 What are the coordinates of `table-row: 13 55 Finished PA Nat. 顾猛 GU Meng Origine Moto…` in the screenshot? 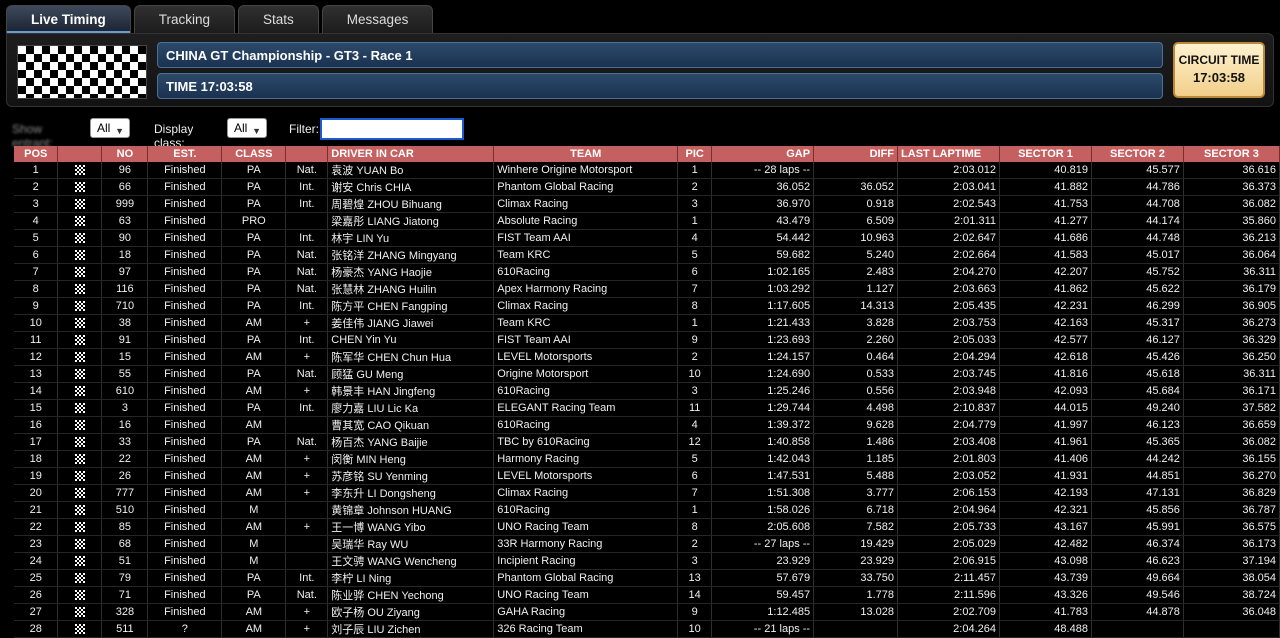 It's located at (647, 374).